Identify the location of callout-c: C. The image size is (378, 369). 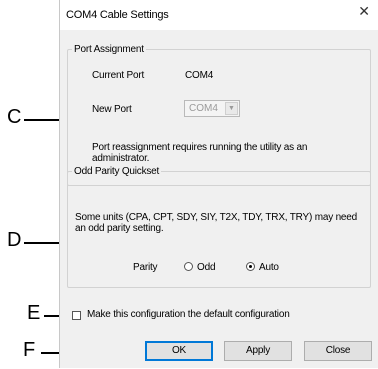
(14, 117).